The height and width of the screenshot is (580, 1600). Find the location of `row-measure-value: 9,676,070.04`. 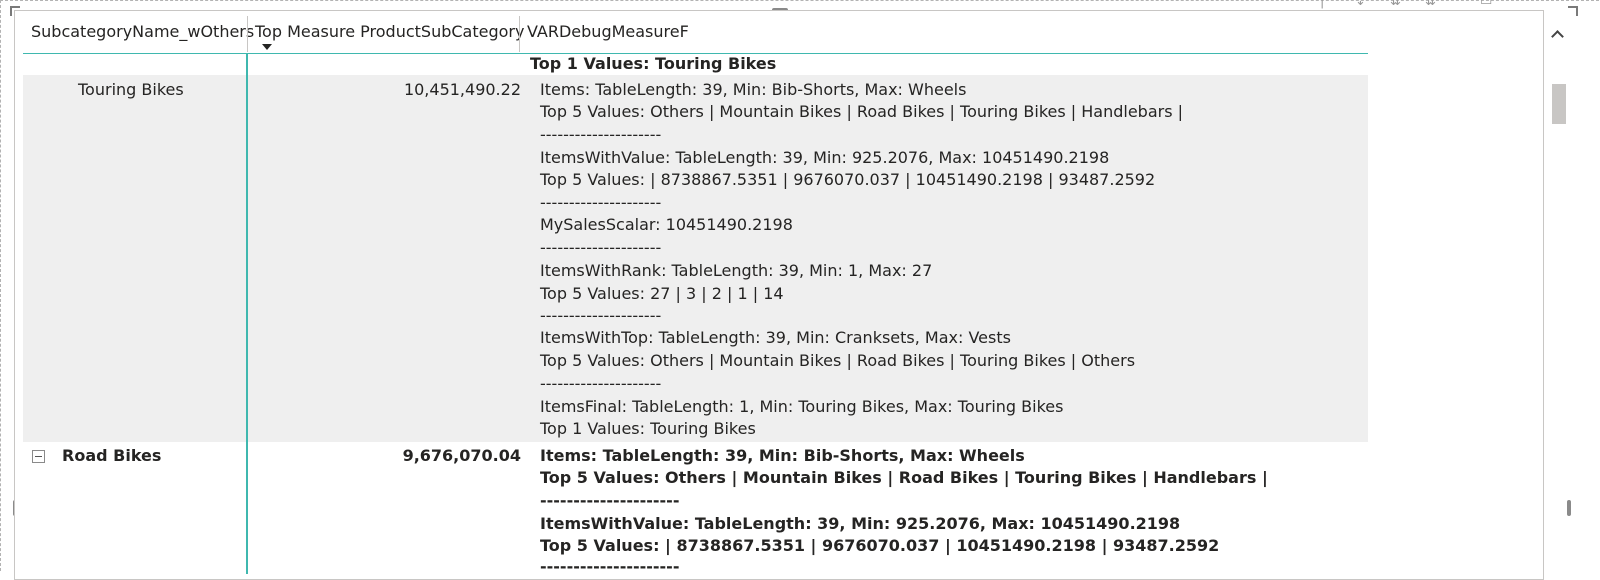

row-measure-value: 9,676,070.04 is located at coordinates (461, 455).